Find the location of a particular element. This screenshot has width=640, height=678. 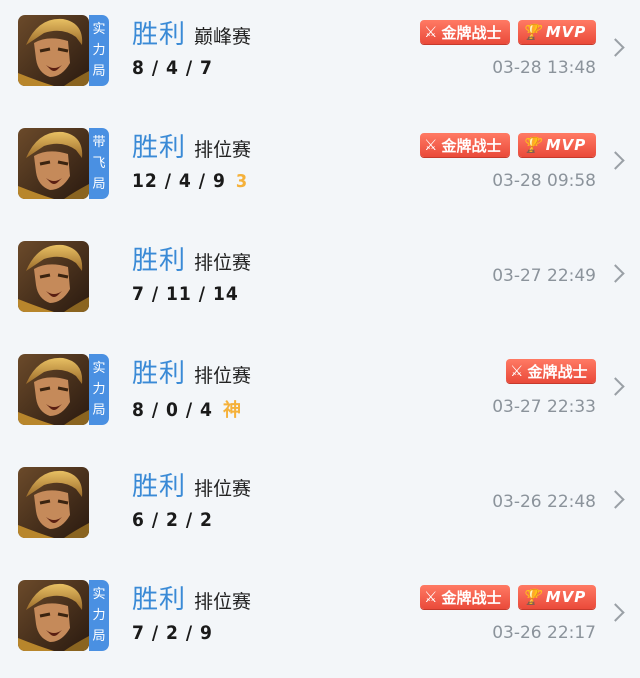

kda-score: 6 / 2 / 2 is located at coordinates (172, 520).